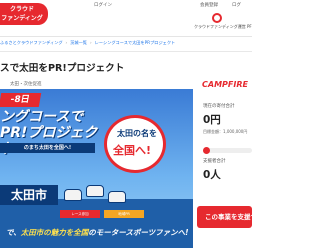 Image resolution: width=320 pixels, height=248 pixels. Describe the element at coordinates (225, 131) in the screenshot. I see `goal-amount: 目標金額：1,000,000円` at that location.